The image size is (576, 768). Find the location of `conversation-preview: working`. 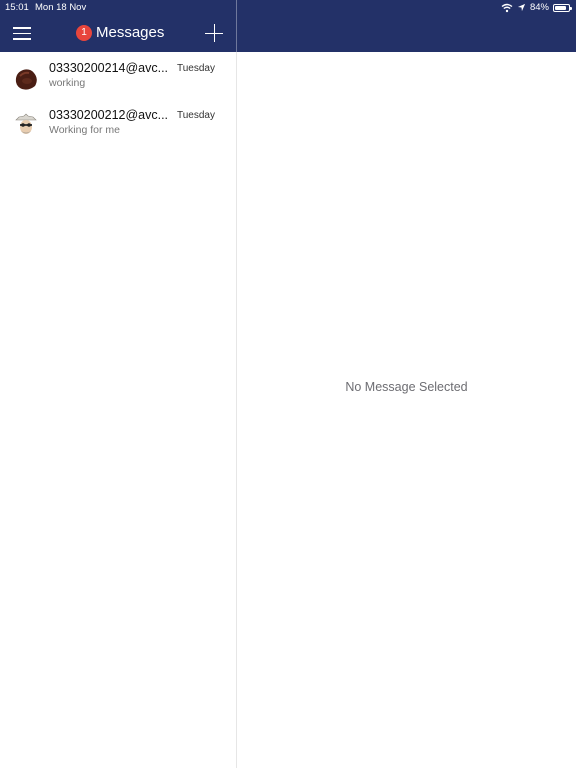

conversation-preview: working is located at coordinates (67, 83).